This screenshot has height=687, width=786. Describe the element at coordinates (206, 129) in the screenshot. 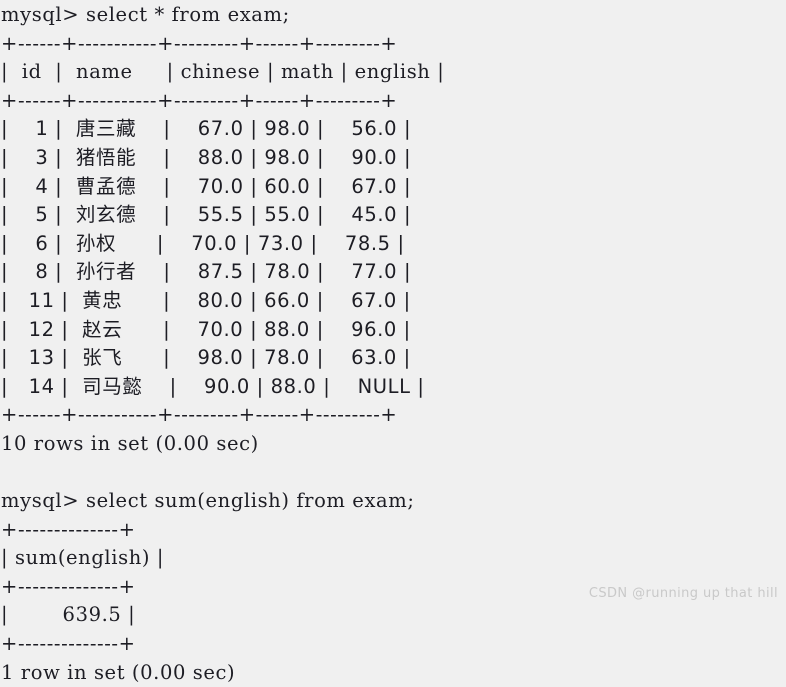

I see `table-row: | 1 | 唐三藏 | 67.0 | 98.0 | 56.0 |` at that location.